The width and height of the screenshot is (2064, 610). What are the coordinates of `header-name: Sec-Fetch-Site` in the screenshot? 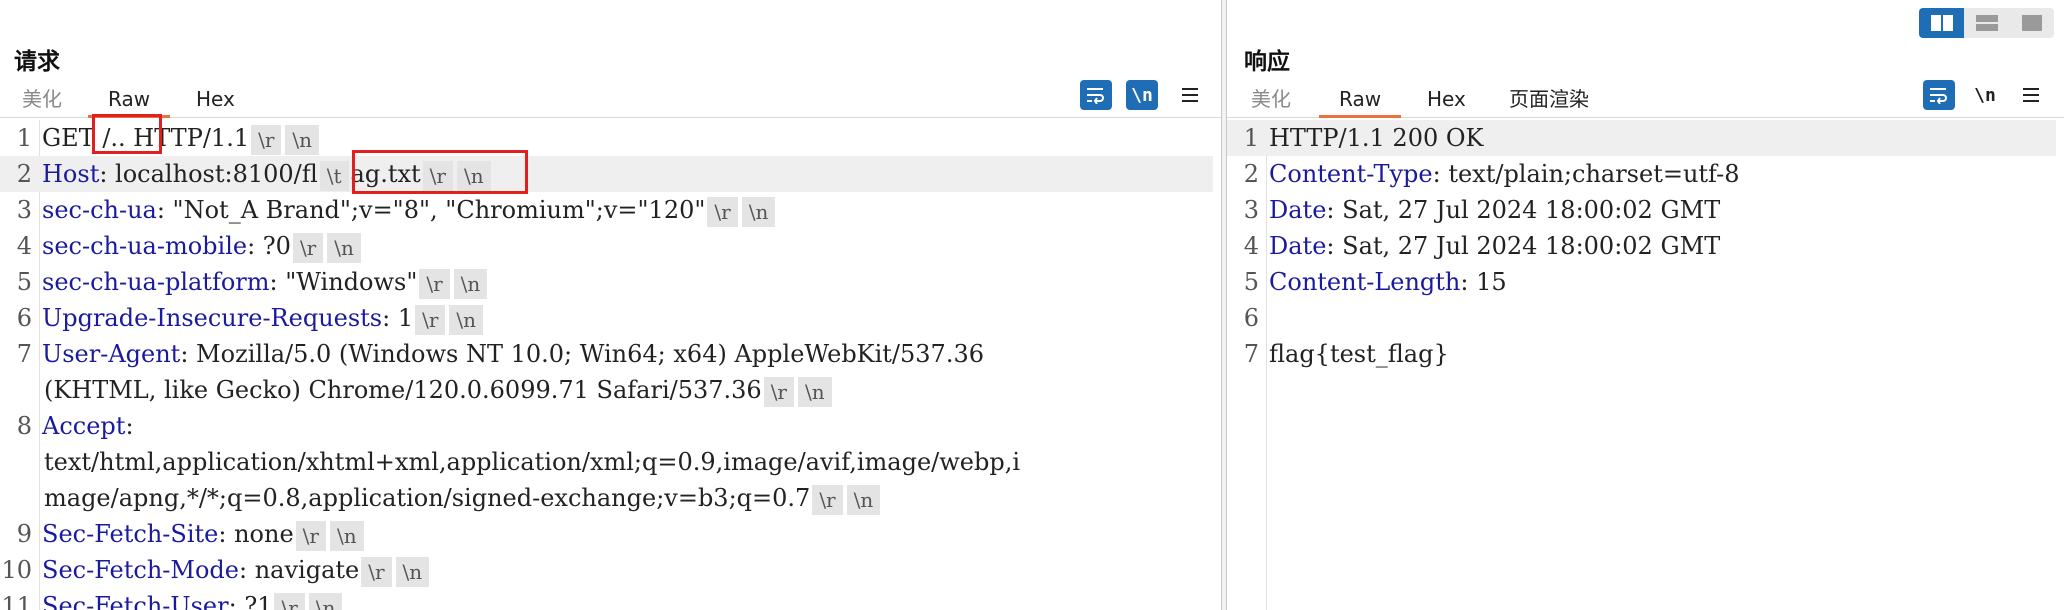 It's located at (130, 534).